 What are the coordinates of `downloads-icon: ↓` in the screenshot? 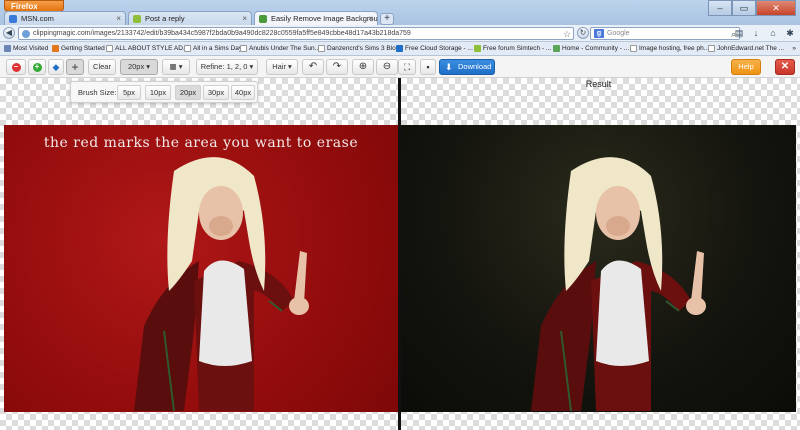 It's located at (756, 33).